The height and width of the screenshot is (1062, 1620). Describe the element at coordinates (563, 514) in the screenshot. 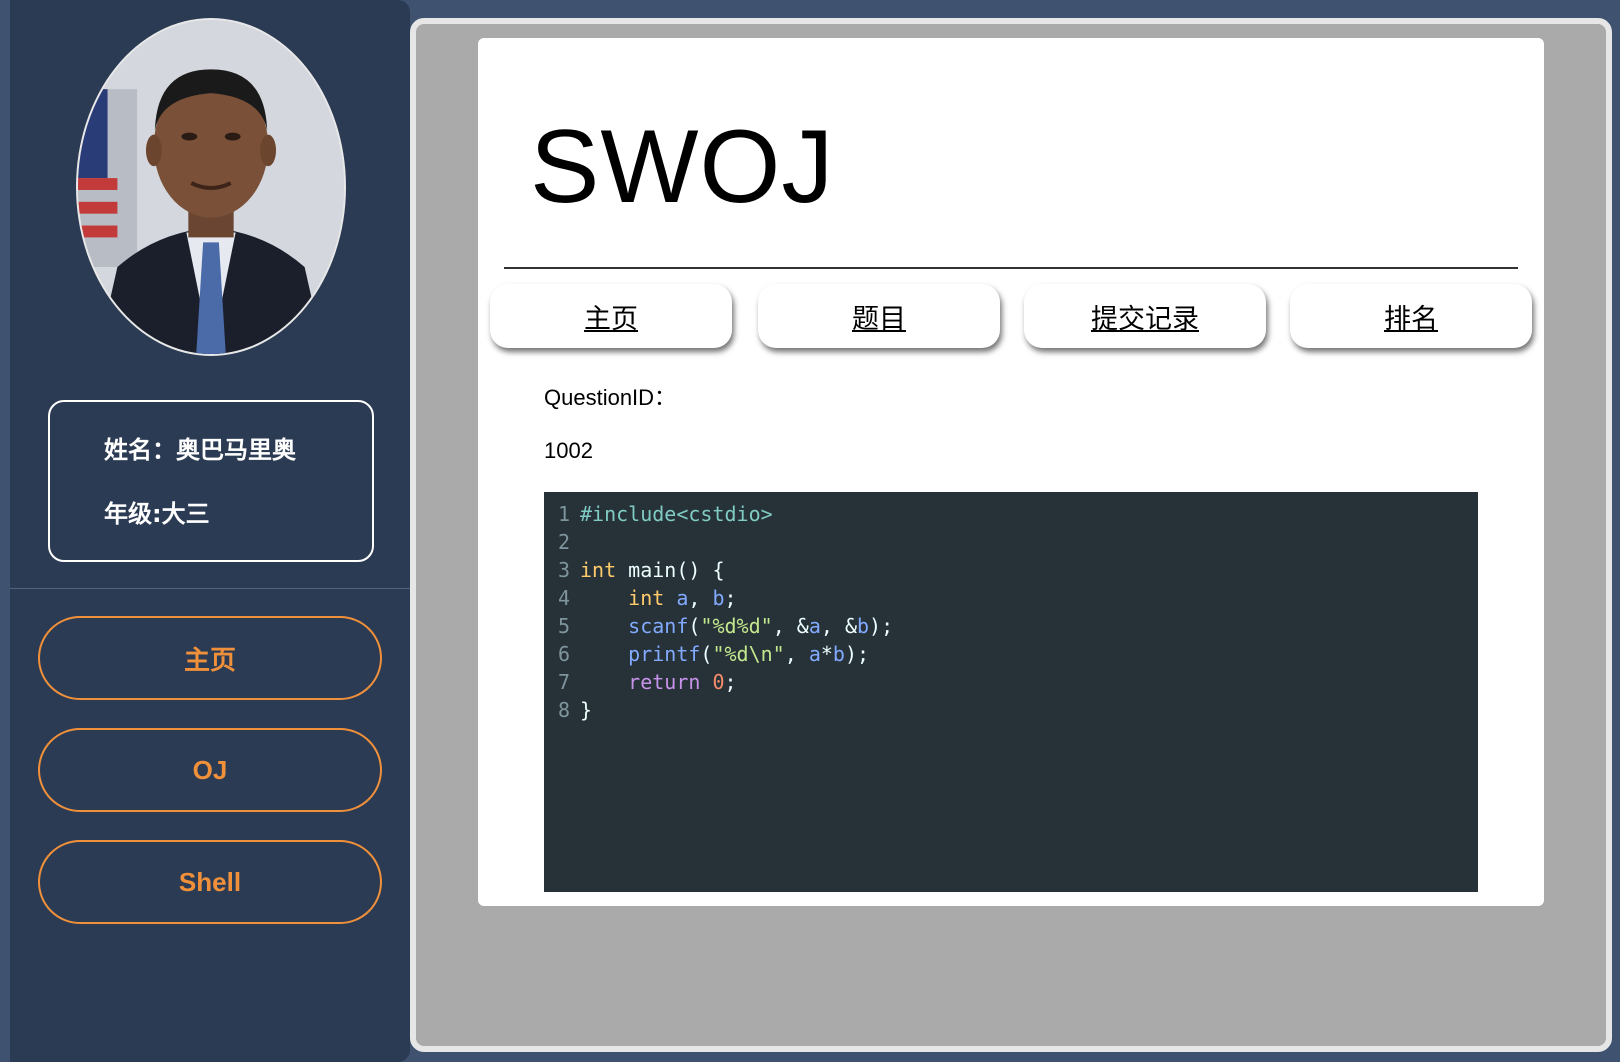

I see `line-number: 1` at that location.